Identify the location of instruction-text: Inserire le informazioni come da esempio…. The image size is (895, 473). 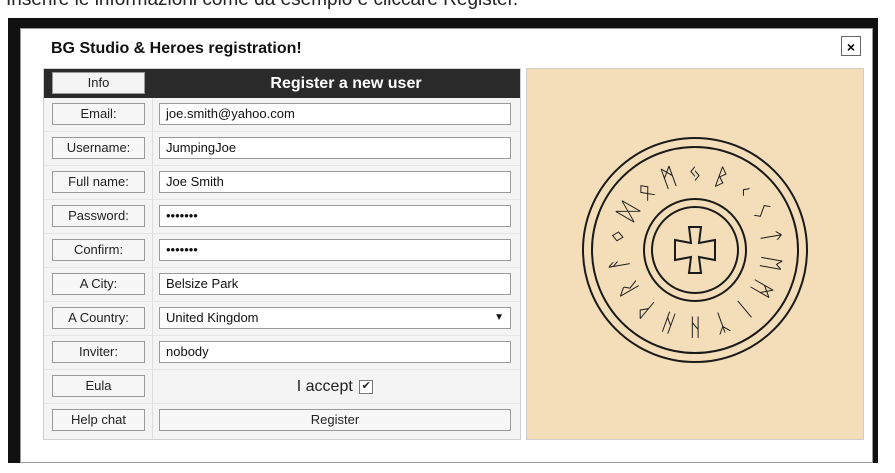
(262, 5).